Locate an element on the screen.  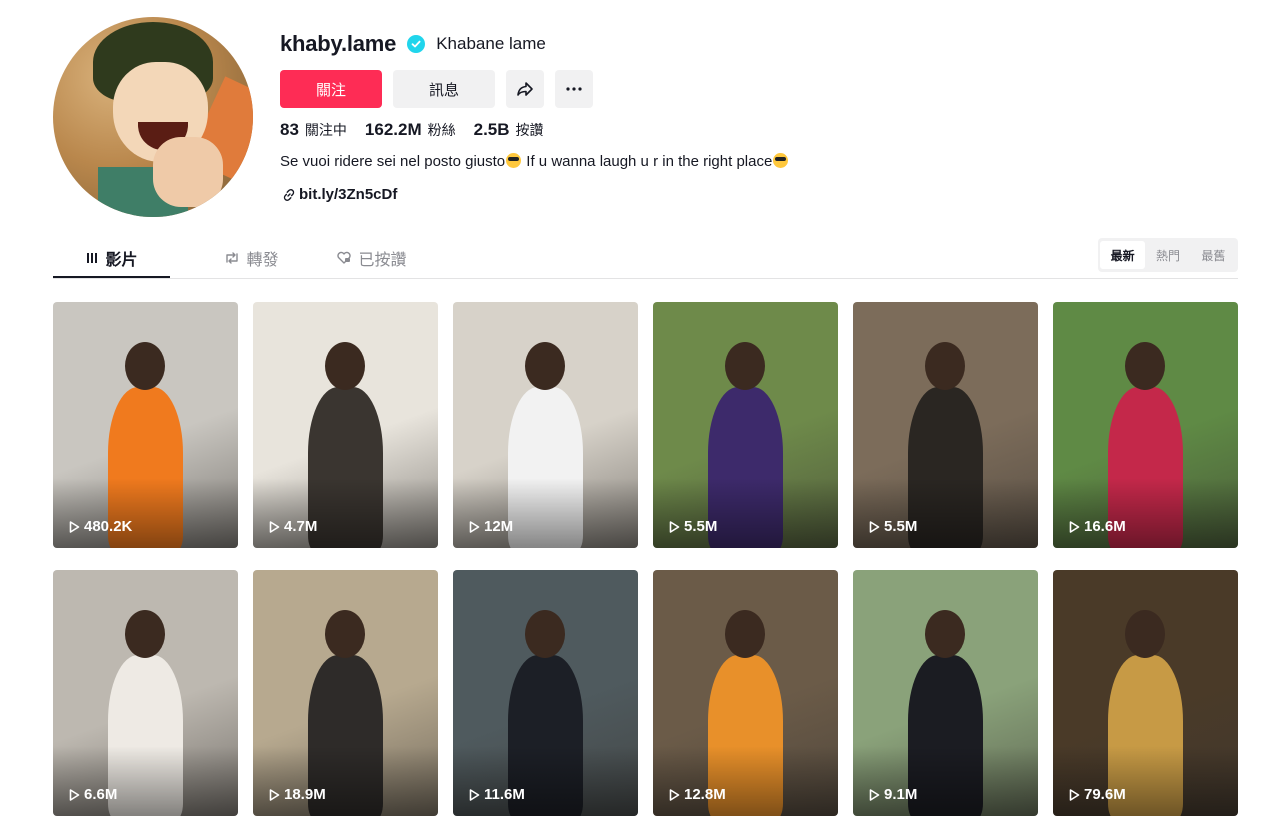
follow-button: 關注 is located at coordinates (331, 89).